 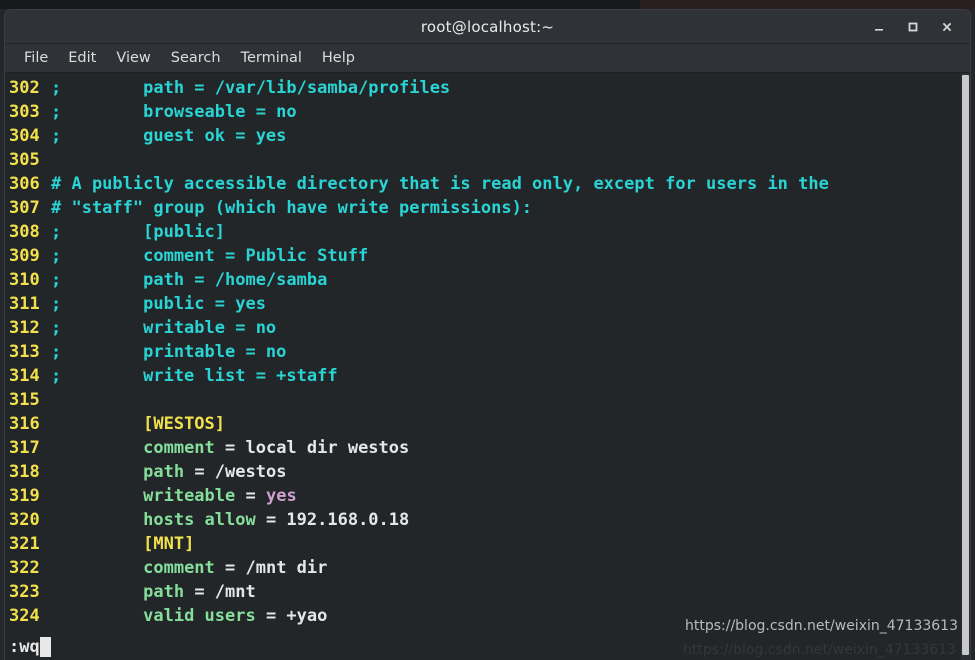 I want to click on line-text-segment: ; comment = Public Stuff, so click(x=210, y=256).